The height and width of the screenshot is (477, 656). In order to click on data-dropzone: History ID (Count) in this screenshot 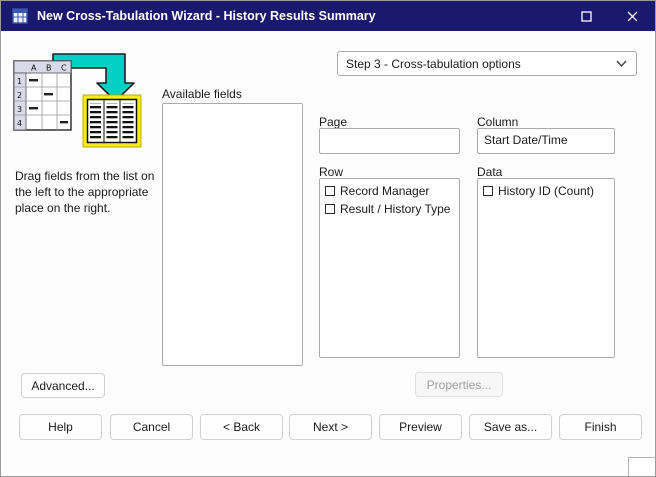, I will do `click(546, 268)`.